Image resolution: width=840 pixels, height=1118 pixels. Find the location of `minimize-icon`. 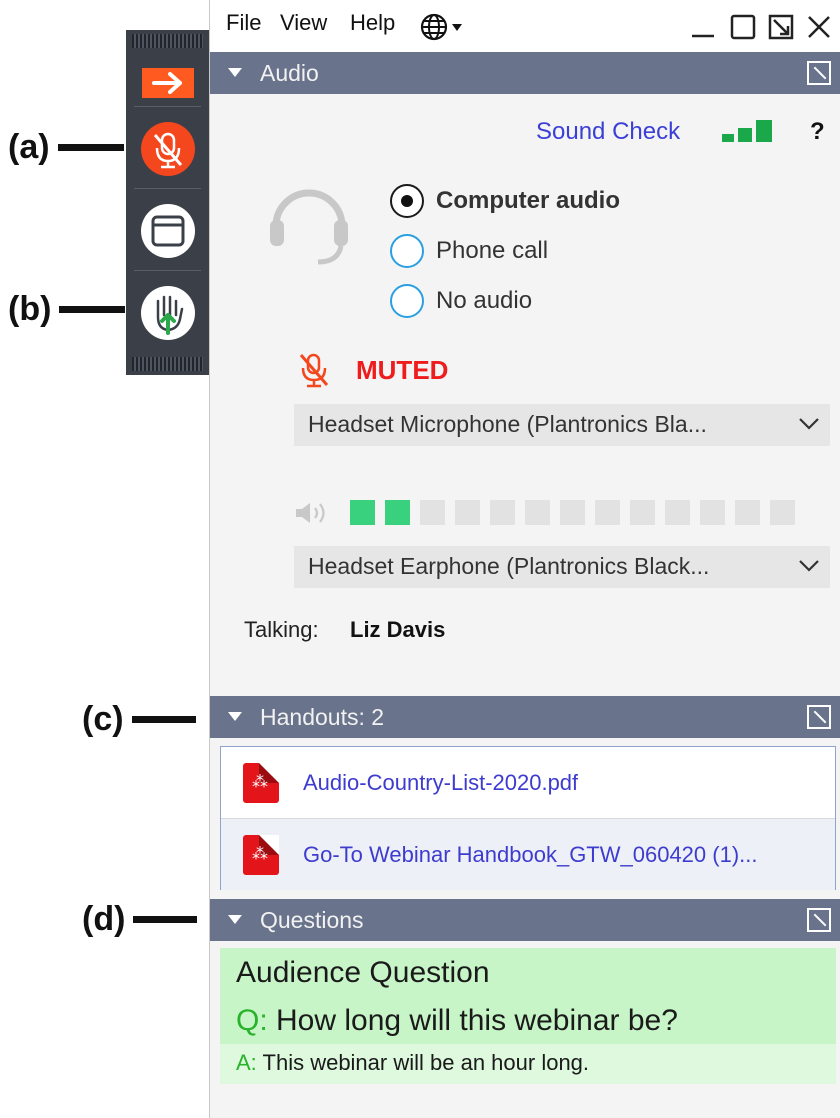

minimize-icon is located at coordinates (703, 36).